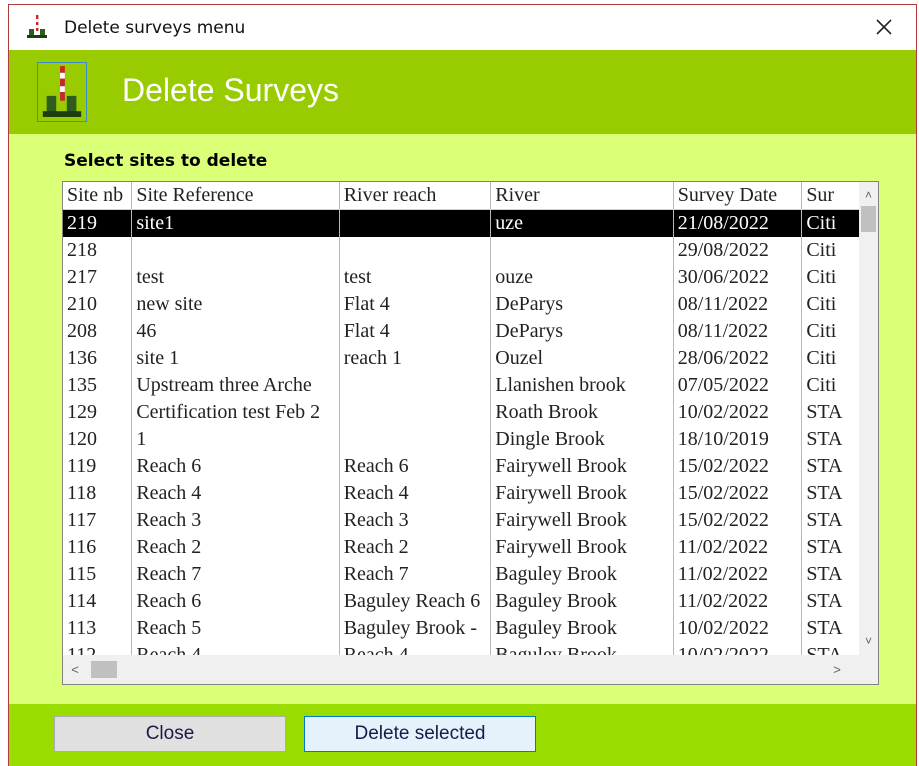 This screenshot has width=919, height=766. I want to click on table-cell: Ouzel, so click(582, 358).